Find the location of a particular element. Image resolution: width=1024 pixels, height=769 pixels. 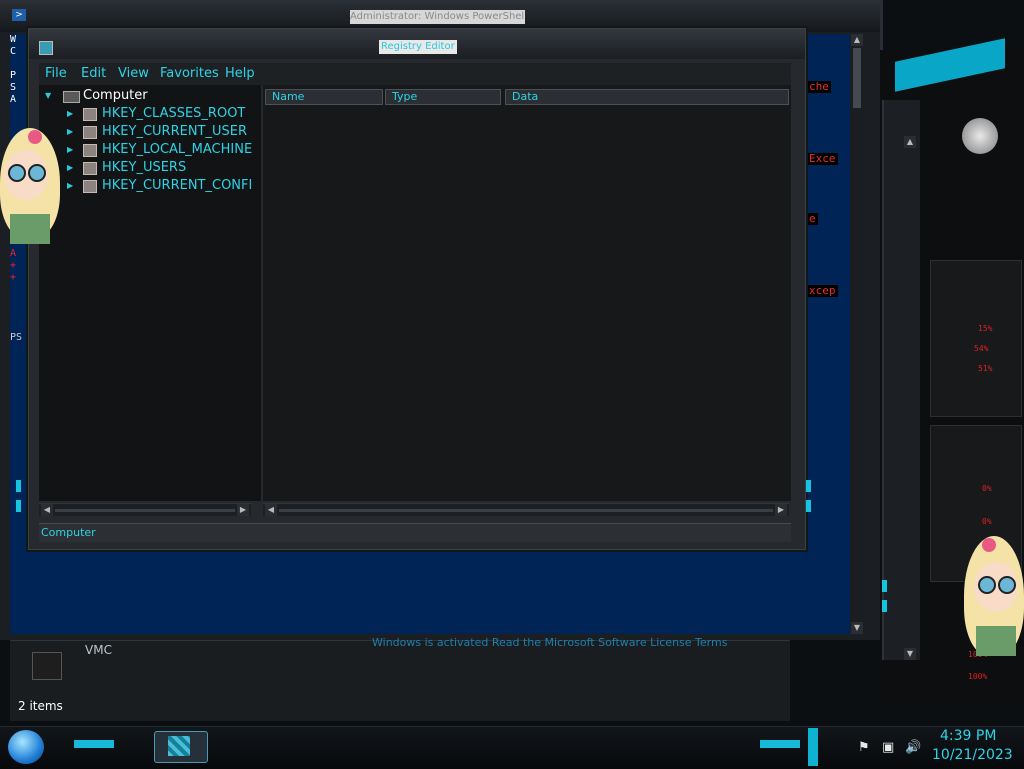

gadget-readout: 15% is located at coordinates (985, 328).